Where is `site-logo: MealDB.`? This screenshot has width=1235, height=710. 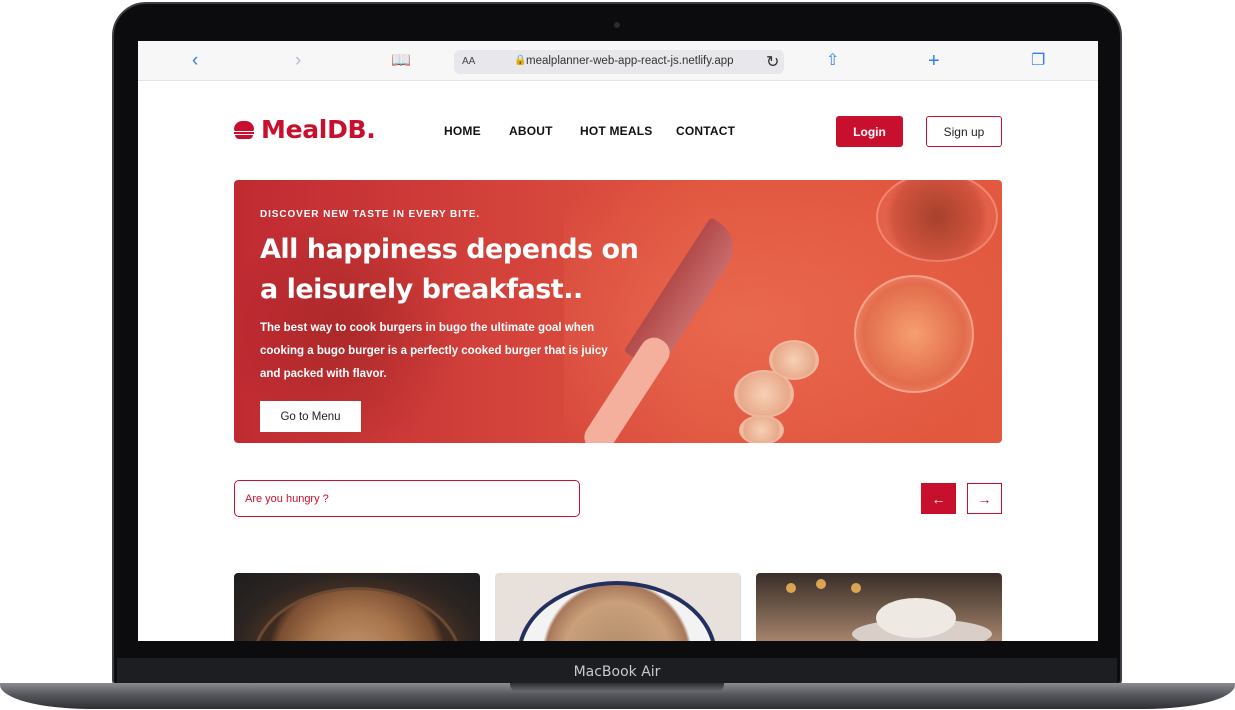 site-logo: MealDB. is located at coordinates (305, 129).